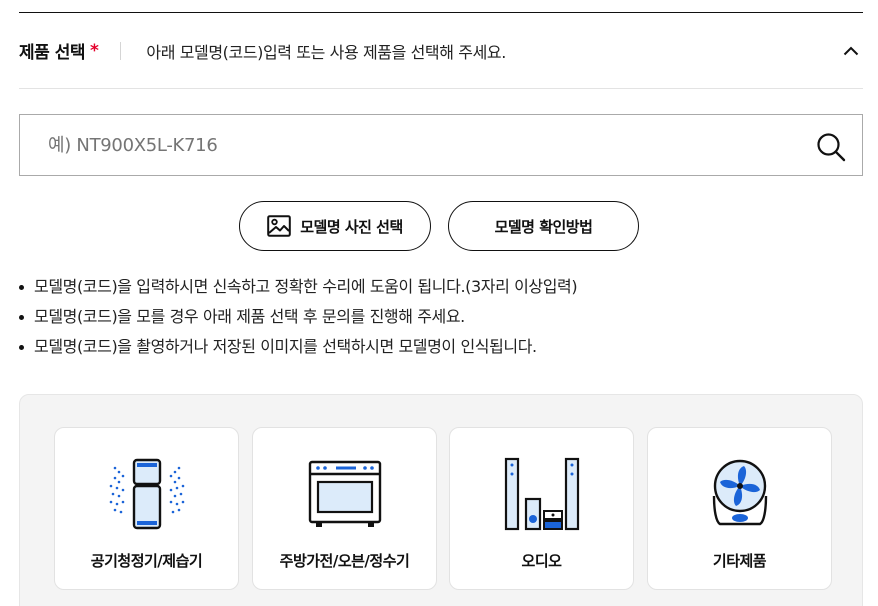 Image resolution: width=878 pixels, height=606 pixels. I want to click on model-guide-button: 모델명 확인방법, so click(543, 226).